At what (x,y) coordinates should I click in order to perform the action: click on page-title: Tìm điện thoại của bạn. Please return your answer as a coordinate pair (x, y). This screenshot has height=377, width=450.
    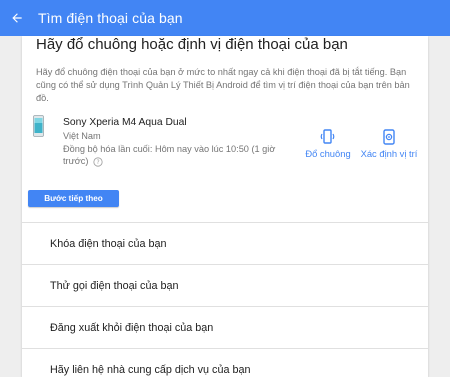
    Looking at the image, I should click on (110, 18).